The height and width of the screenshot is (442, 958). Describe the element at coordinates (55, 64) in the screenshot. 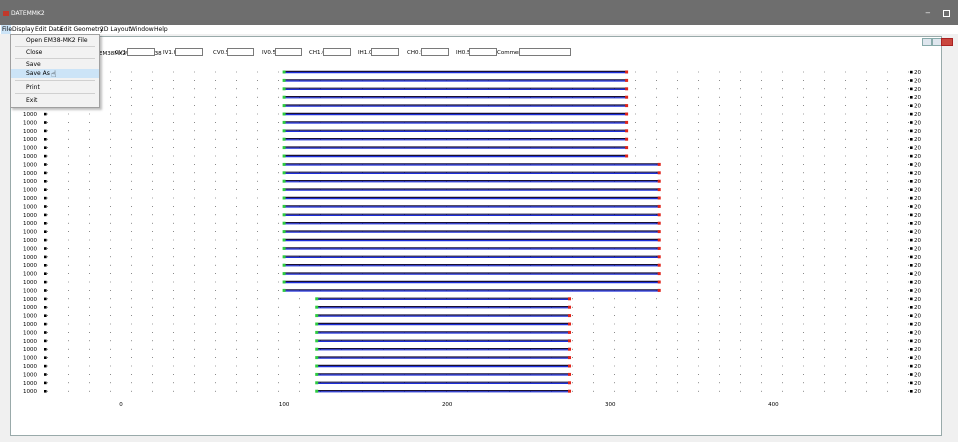

I see `menu-item-save: Save` at that location.